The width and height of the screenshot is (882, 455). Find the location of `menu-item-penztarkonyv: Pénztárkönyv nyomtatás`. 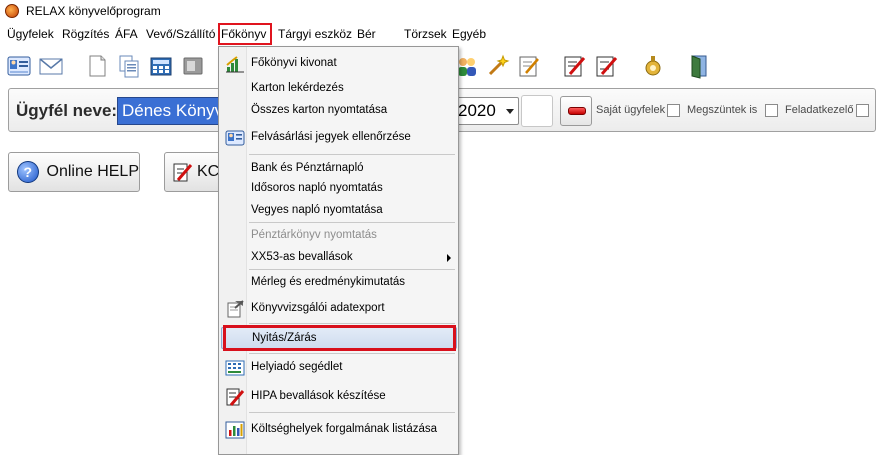

menu-item-penztarkonyv: Pénztárkönyv nyomtatás is located at coordinates (339, 236).